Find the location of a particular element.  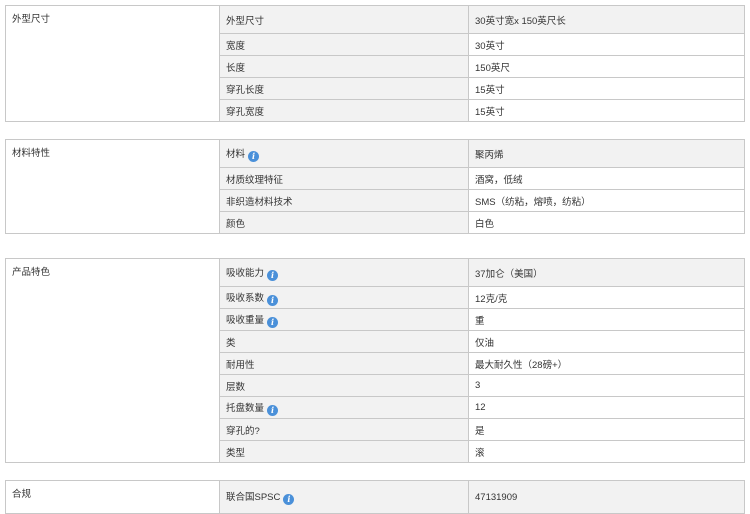

attribute-name-cell: 宽度 is located at coordinates (344, 44).